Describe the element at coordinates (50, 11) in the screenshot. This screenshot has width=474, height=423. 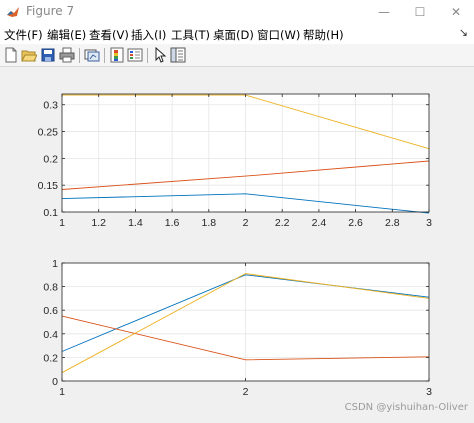
I see `window-title: Figure 7` at that location.